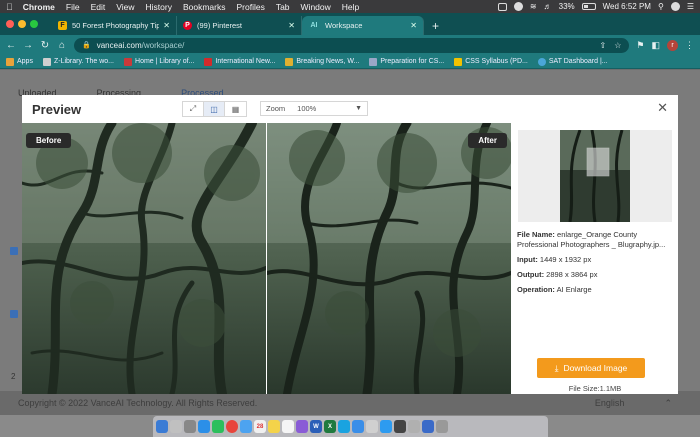 The width and height of the screenshot is (700, 437). I want to click on news-icon, so click(208, 61).